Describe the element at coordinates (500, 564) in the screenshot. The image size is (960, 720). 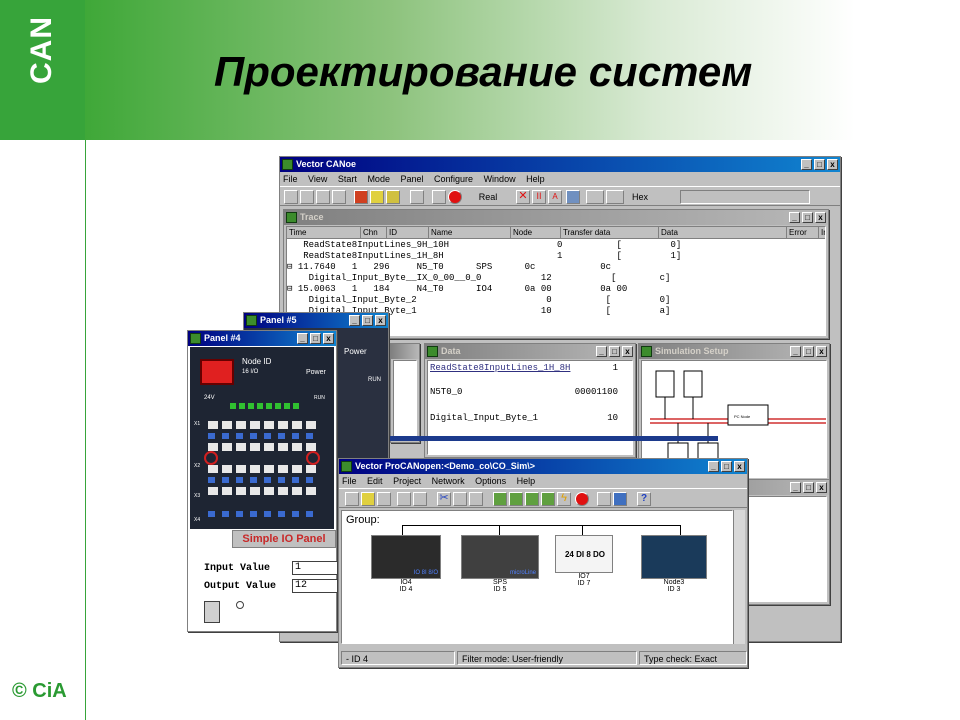
I see `device-sps: microLine SPS ID 5` at that location.